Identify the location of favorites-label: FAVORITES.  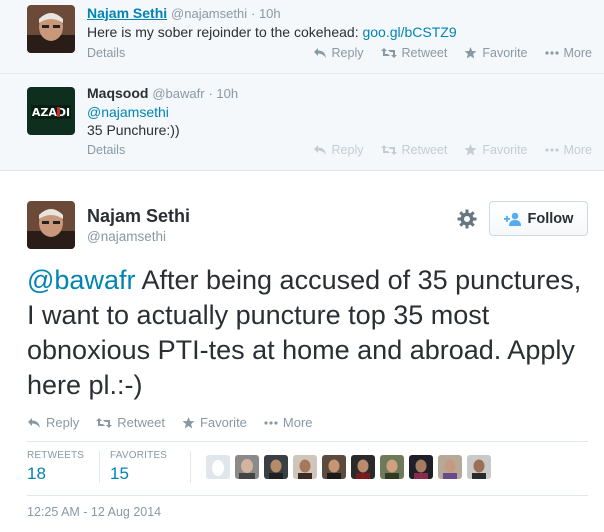
(139, 455).